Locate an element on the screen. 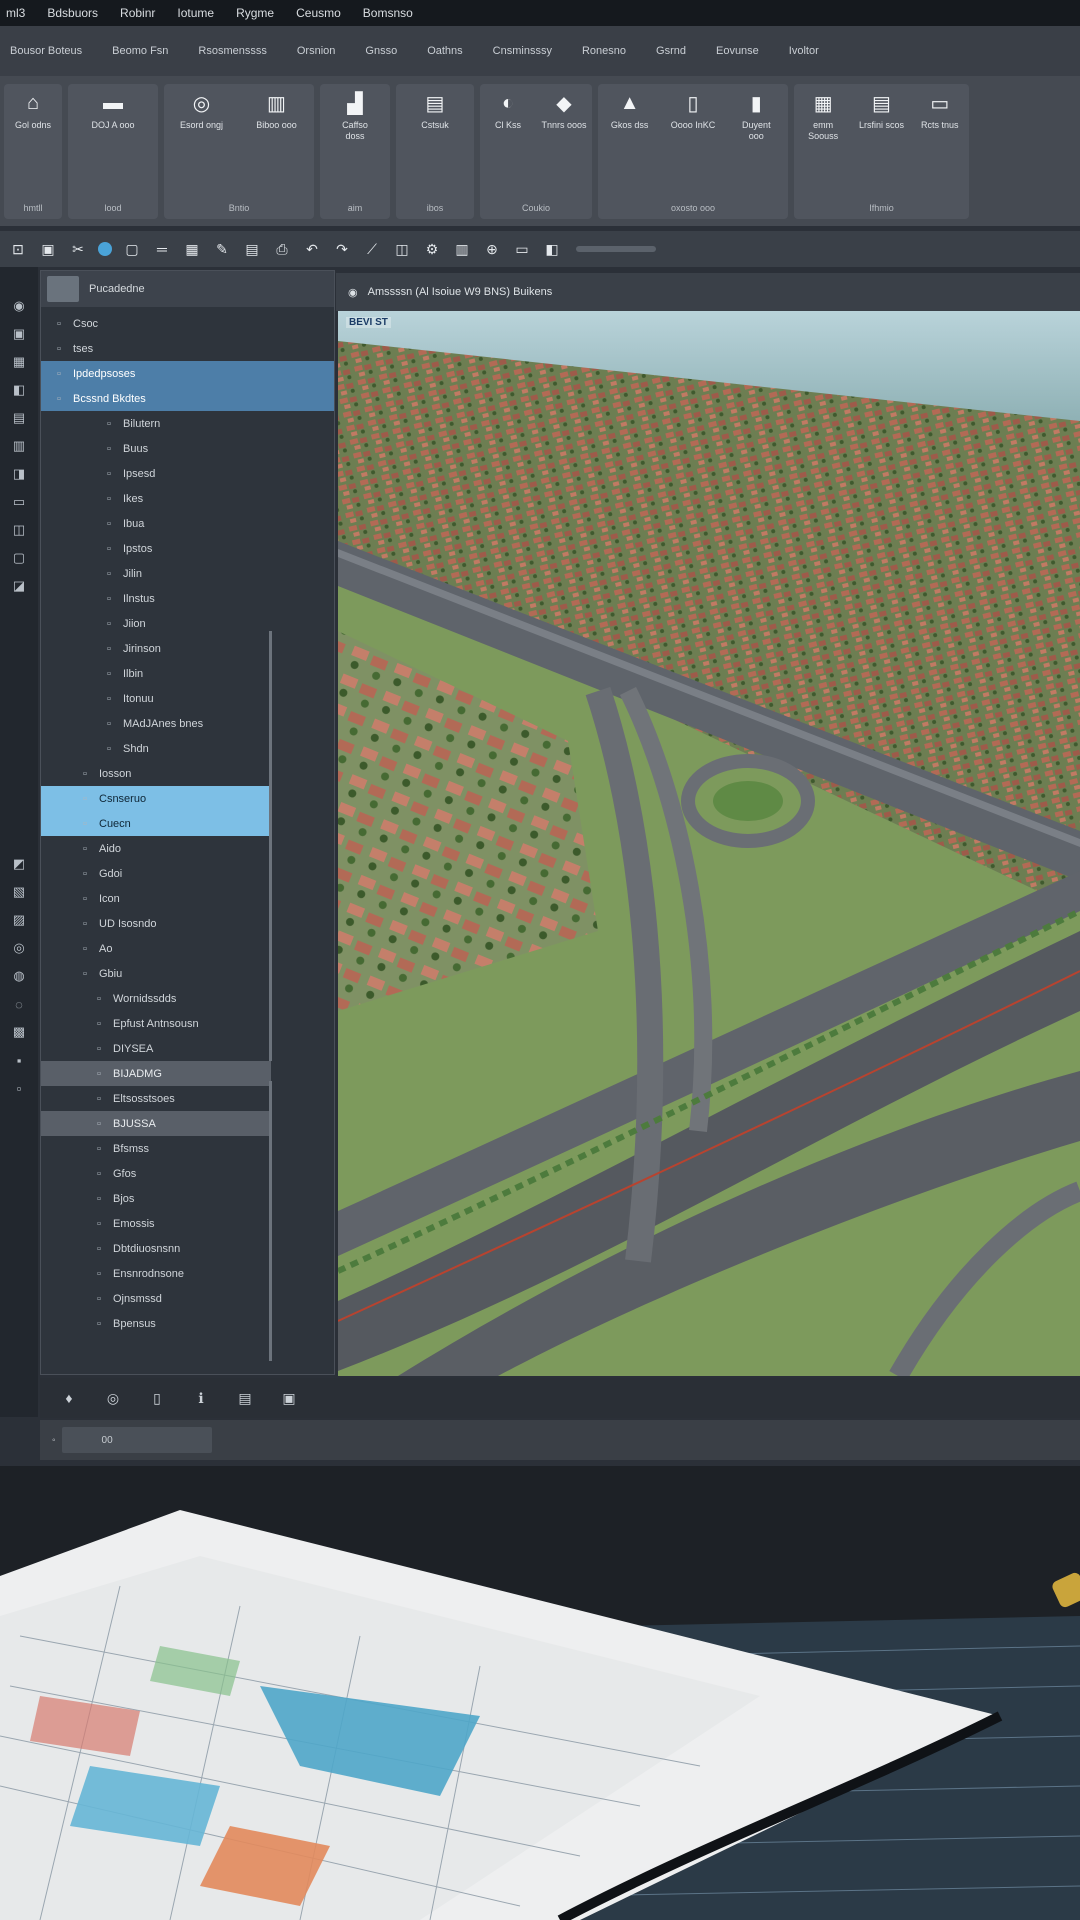 This screenshot has height=1920, width=1080. menu-item: Bomsnso is located at coordinates (388, 13).